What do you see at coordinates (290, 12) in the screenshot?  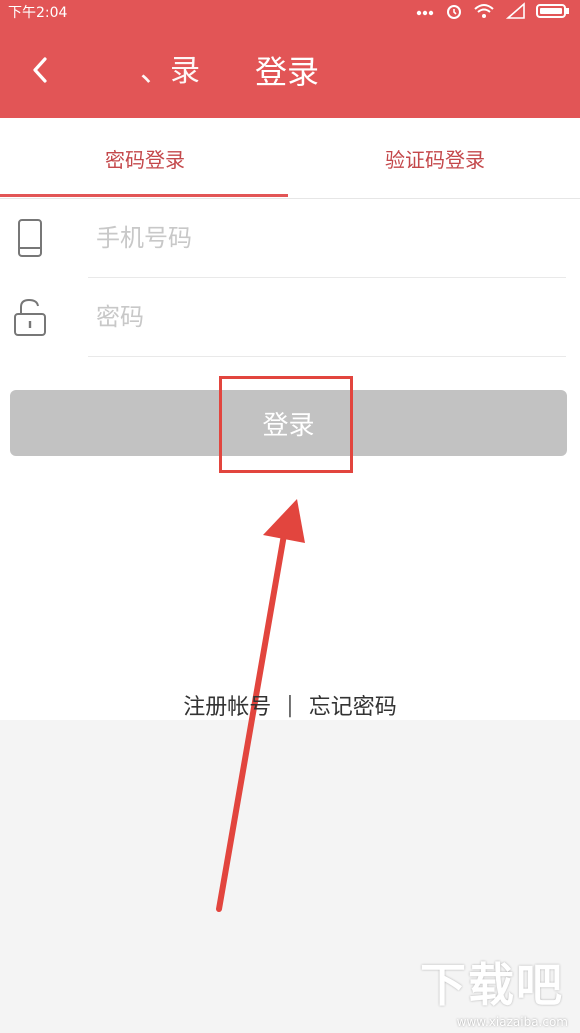 I see `status-bar: 下午2:04` at bounding box center [290, 12].